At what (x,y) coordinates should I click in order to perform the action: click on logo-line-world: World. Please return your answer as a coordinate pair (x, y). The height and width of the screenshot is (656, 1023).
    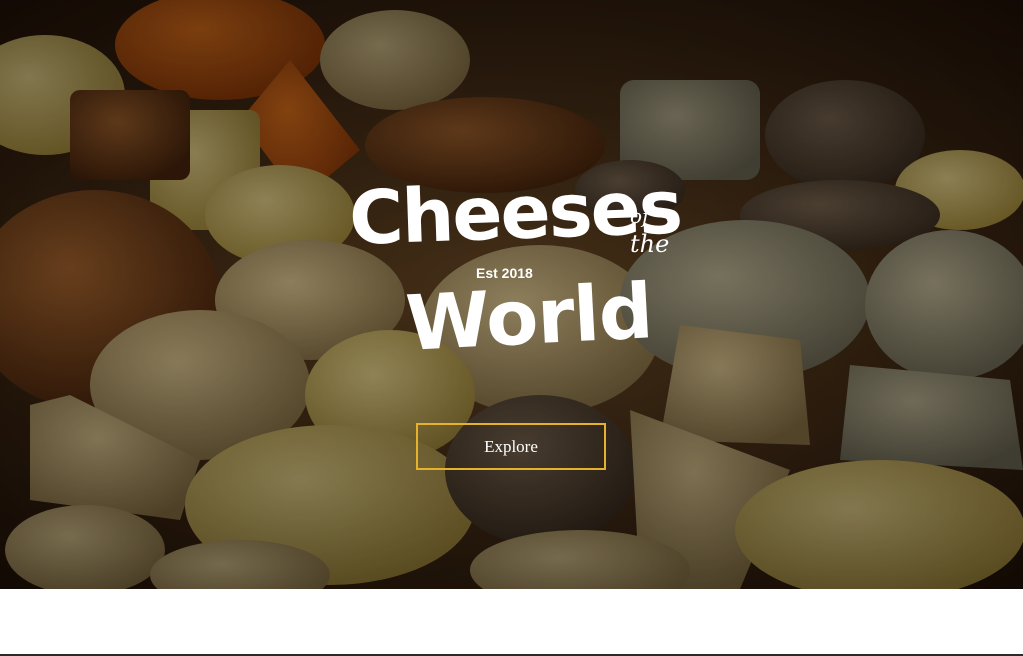
    Looking at the image, I should click on (529, 317).